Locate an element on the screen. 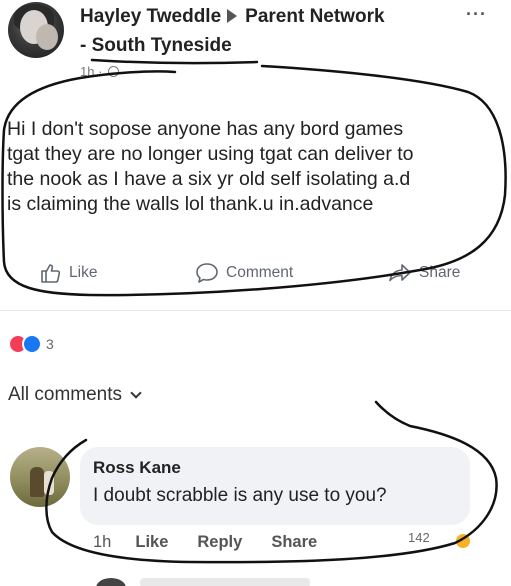 This screenshot has height=586, width=511. chevron-down-icon is located at coordinates (136, 392).